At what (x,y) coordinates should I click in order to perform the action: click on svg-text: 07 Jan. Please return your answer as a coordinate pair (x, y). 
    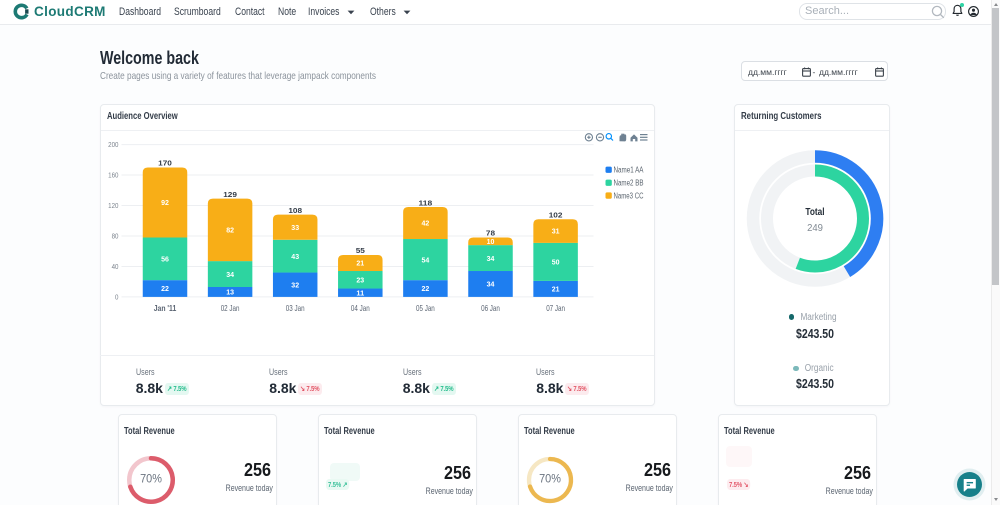
    Looking at the image, I should click on (555, 308).